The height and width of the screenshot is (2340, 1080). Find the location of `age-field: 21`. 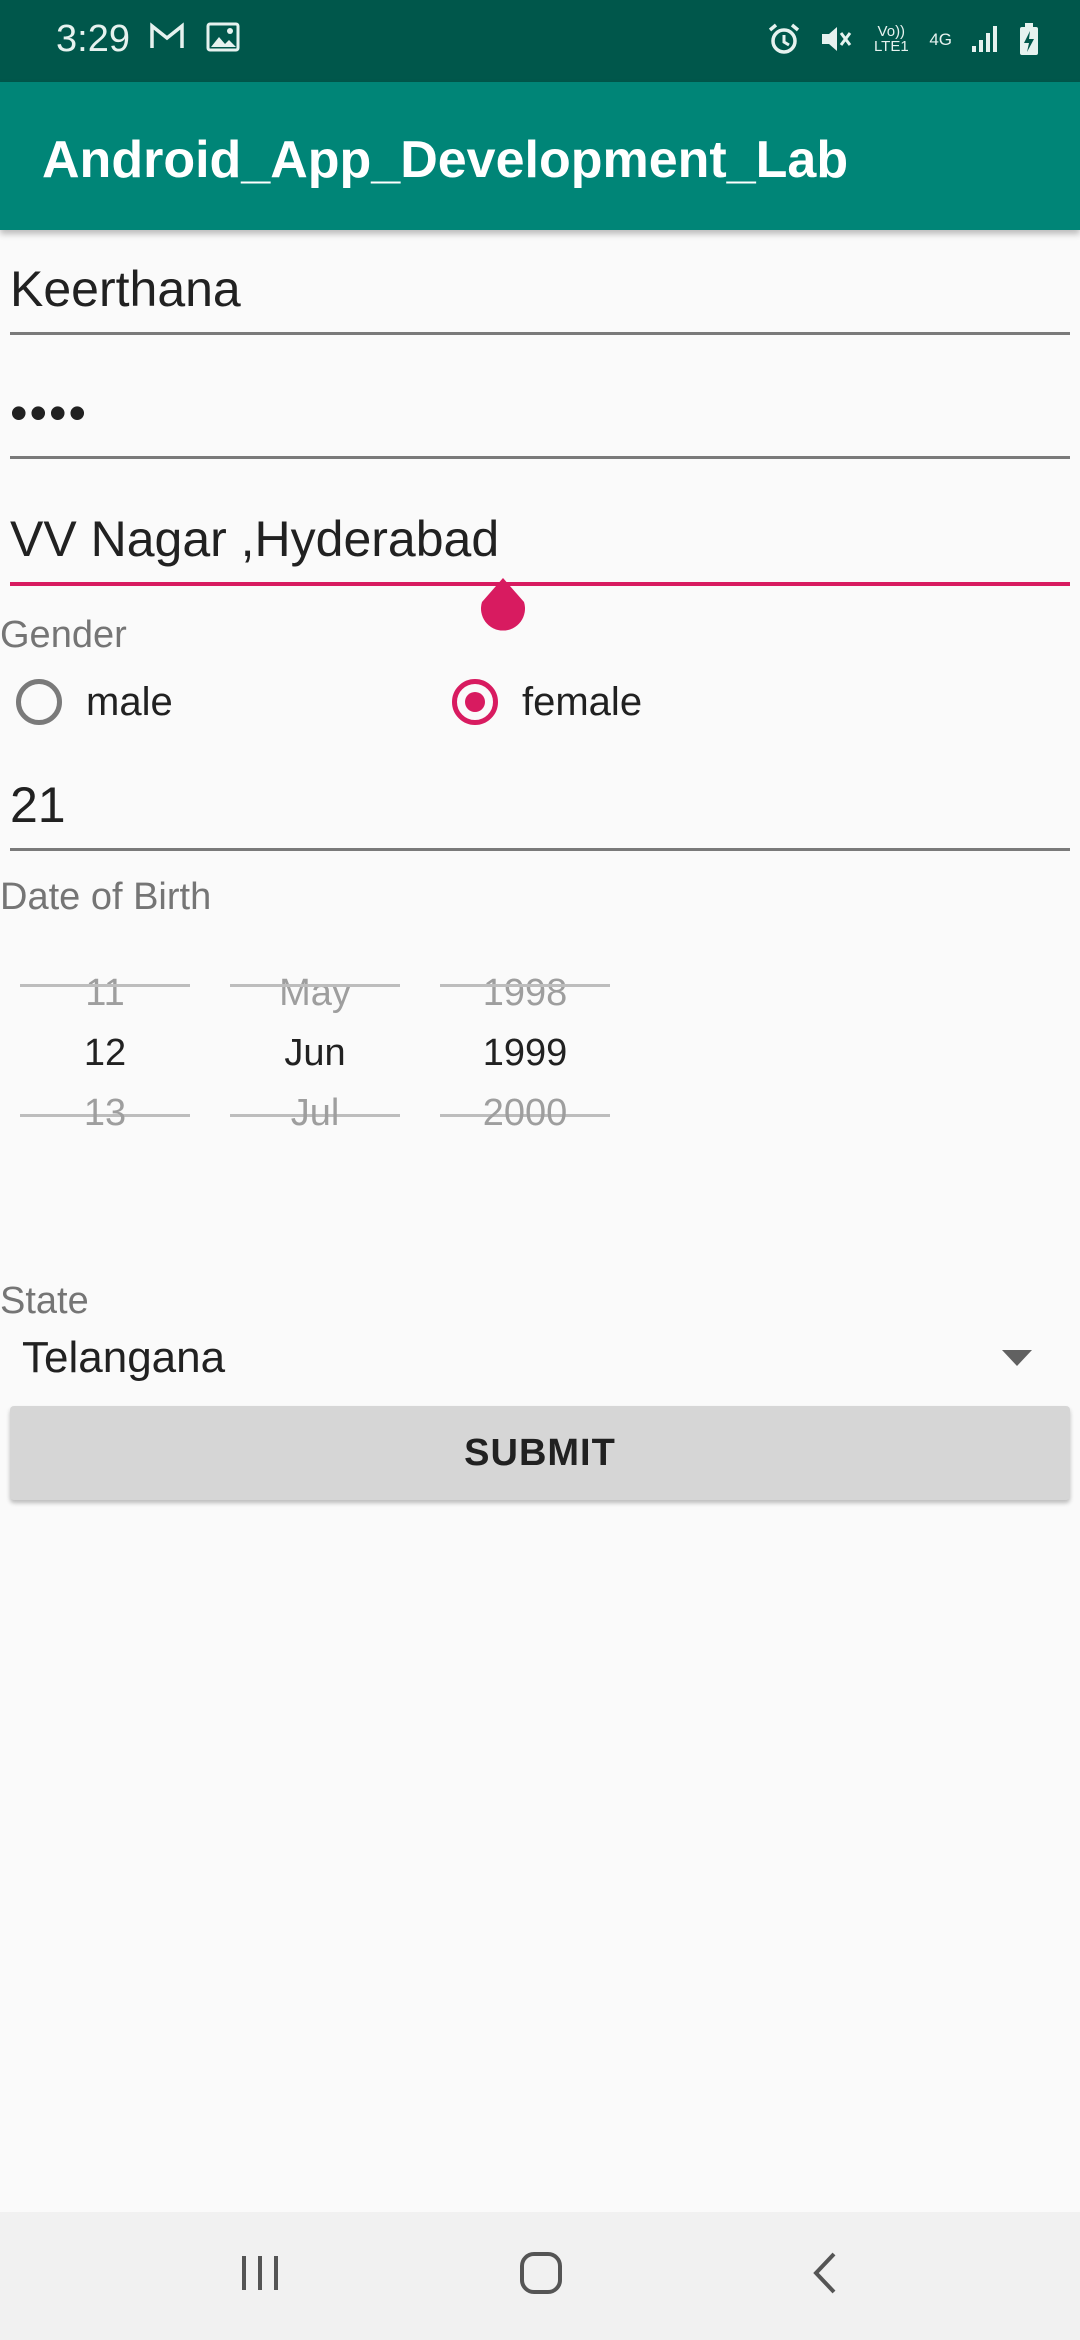

age-field: 21 is located at coordinates (540, 803).